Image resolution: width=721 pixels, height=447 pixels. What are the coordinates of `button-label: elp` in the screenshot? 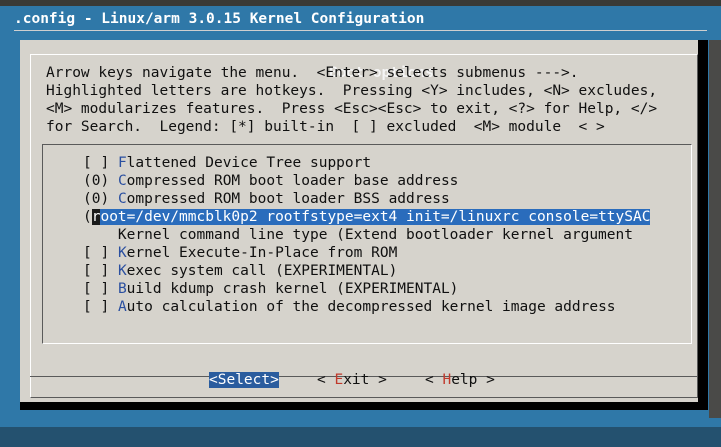 It's located at (464, 380).